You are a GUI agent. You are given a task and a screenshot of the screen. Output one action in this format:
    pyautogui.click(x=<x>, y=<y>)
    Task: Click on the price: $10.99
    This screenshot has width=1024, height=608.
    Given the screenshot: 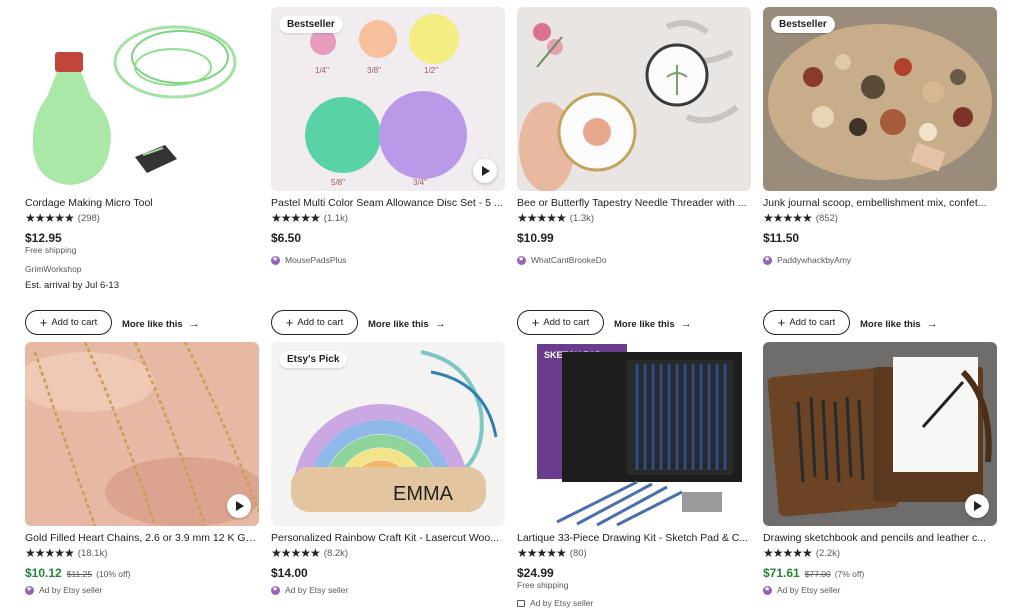 What is the action you would take?
    pyautogui.click(x=535, y=238)
    